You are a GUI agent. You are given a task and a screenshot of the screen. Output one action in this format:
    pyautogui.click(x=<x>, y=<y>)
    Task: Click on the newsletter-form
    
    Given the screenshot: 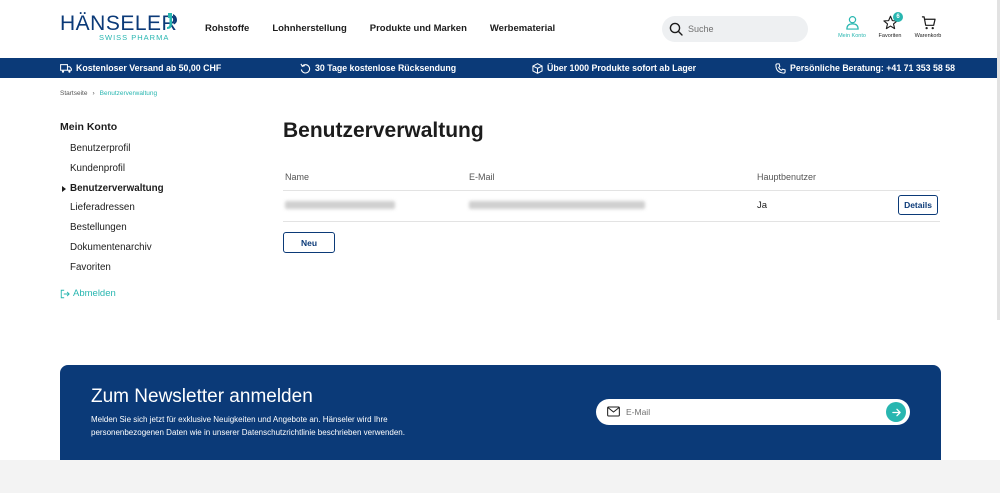 What is the action you would take?
    pyautogui.click(x=753, y=412)
    